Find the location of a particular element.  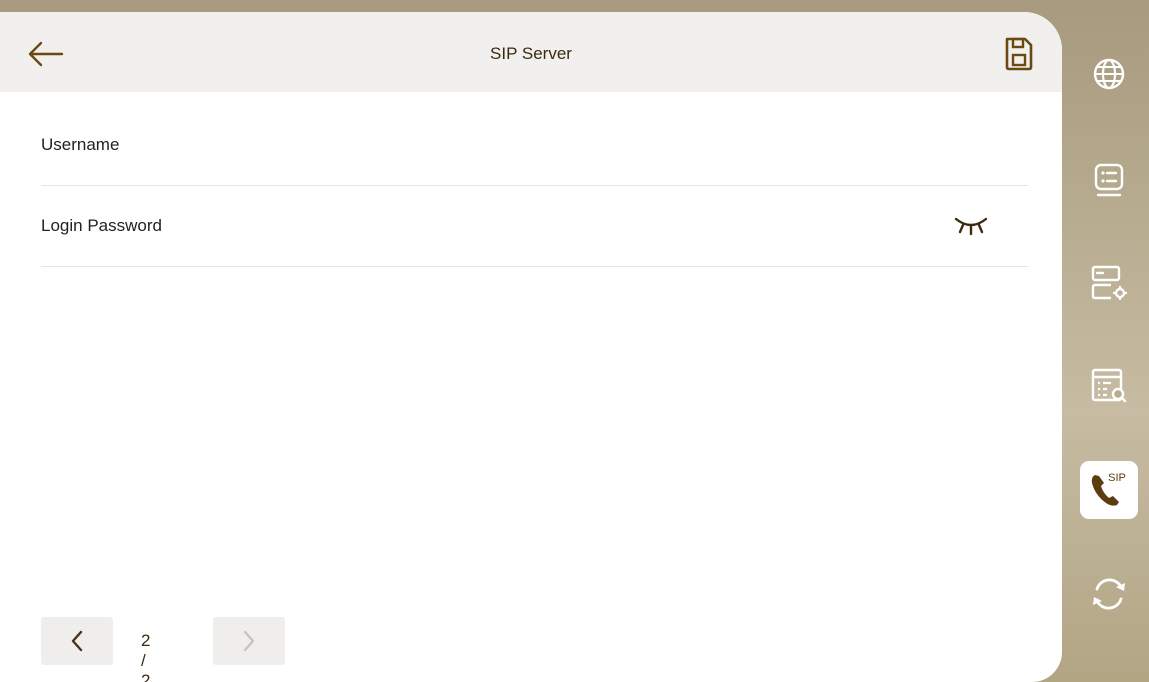

list-icon is located at coordinates (1109, 180).